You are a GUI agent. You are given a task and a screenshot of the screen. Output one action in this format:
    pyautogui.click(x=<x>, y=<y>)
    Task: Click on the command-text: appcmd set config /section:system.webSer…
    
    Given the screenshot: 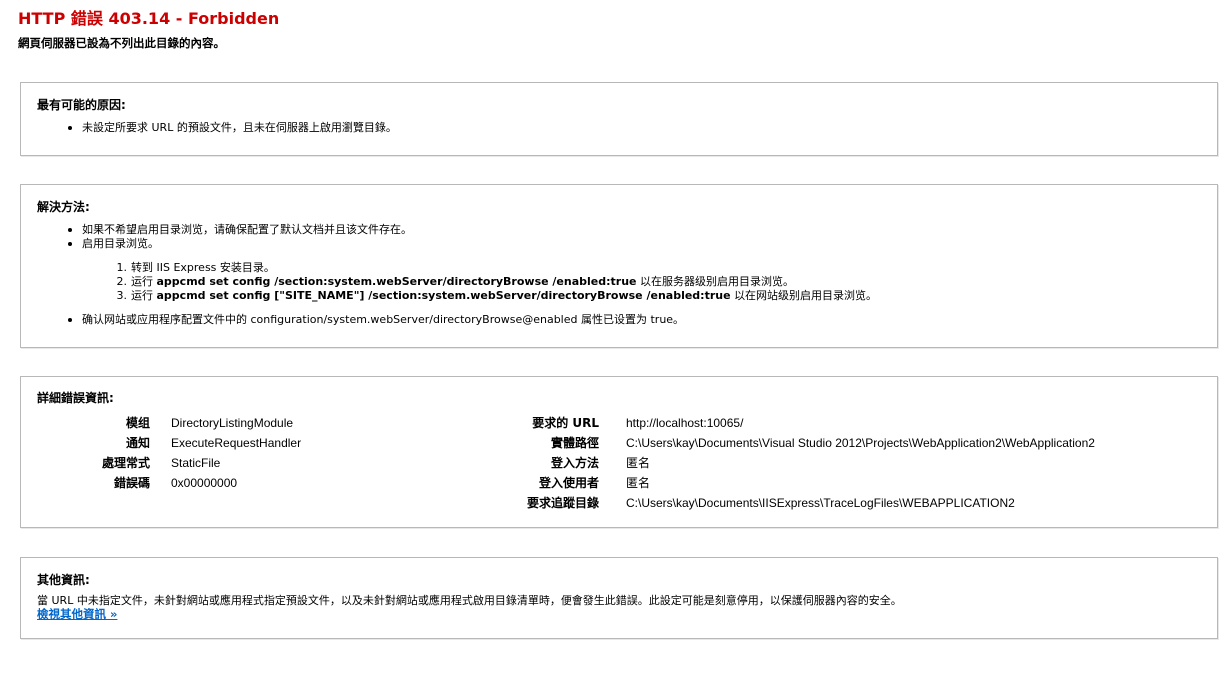 What is the action you would take?
    pyautogui.click(x=396, y=281)
    